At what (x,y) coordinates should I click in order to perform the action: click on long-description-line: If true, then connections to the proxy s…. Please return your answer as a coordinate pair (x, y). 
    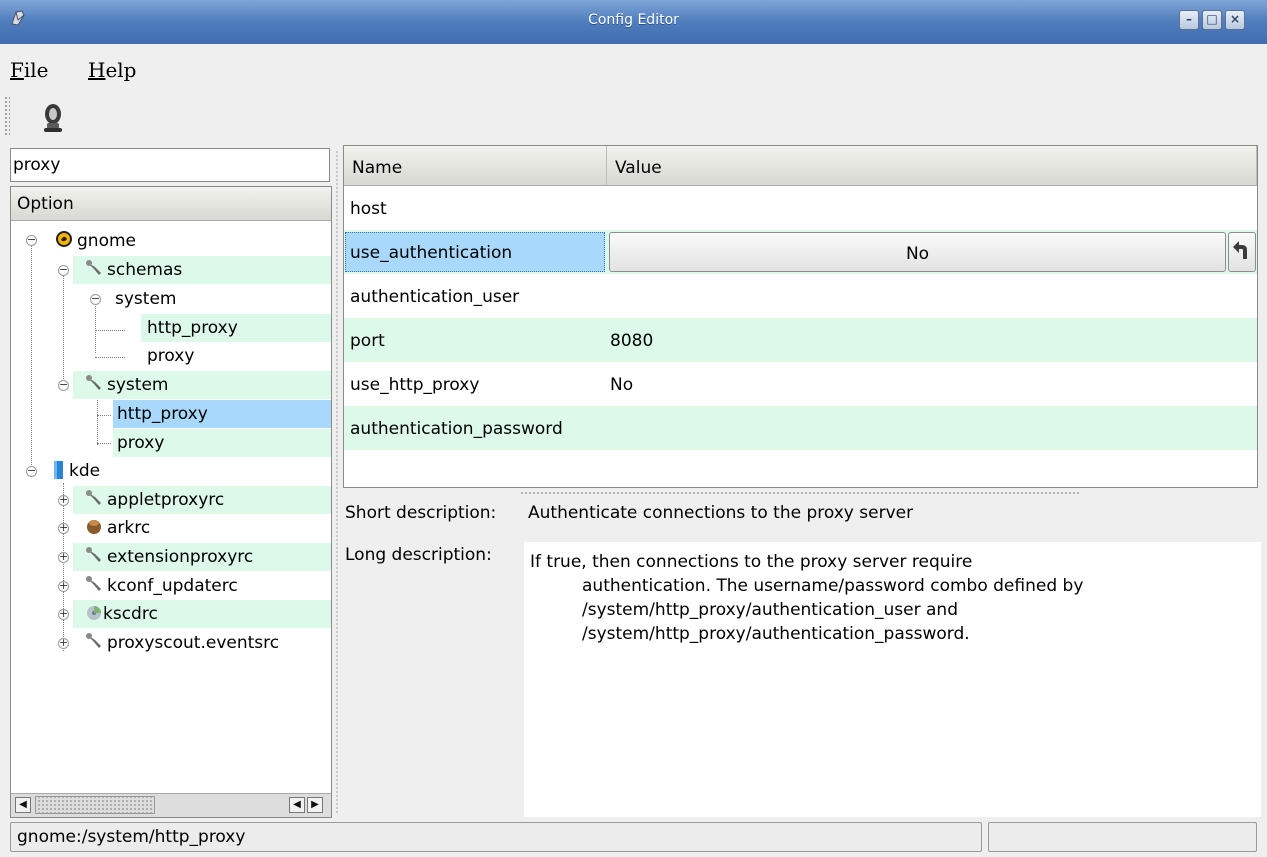
    Looking at the image, I should click on (751, 562).